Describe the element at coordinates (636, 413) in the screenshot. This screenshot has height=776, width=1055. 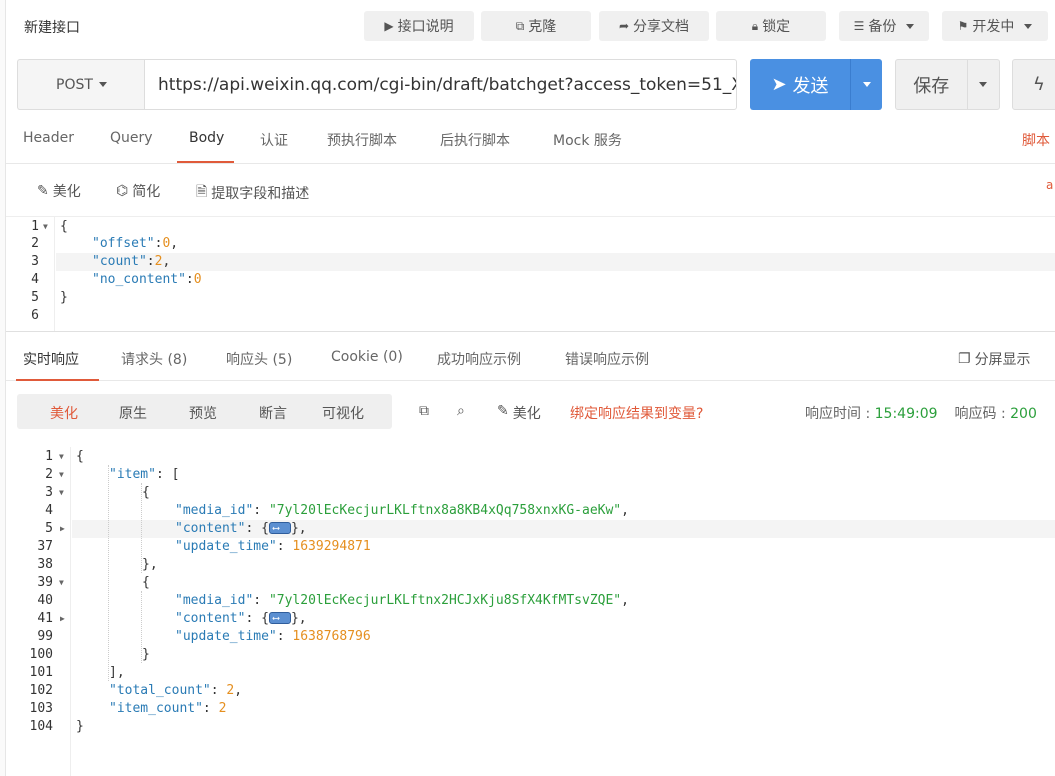
I see `bind-response-link: 绑定响应结果到变量?` at that location.